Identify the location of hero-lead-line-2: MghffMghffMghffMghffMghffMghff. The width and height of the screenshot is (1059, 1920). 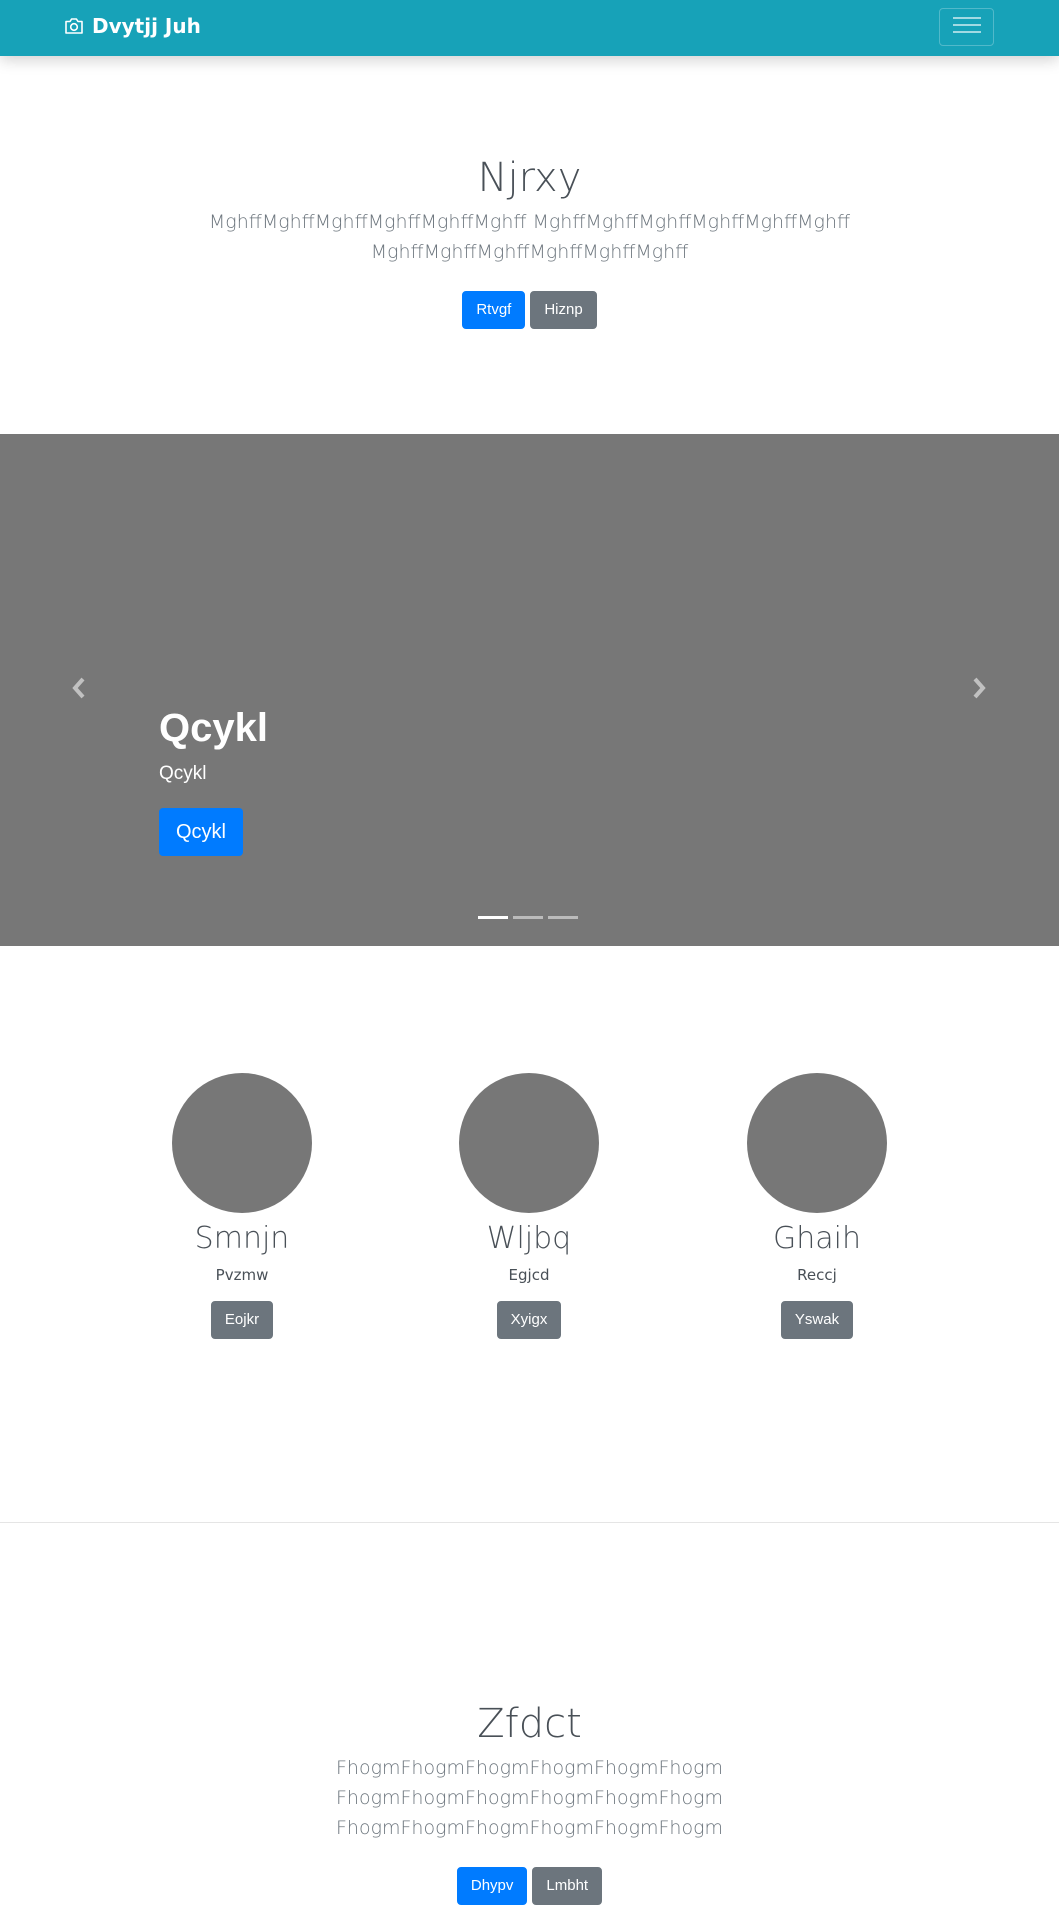
(529, 252).